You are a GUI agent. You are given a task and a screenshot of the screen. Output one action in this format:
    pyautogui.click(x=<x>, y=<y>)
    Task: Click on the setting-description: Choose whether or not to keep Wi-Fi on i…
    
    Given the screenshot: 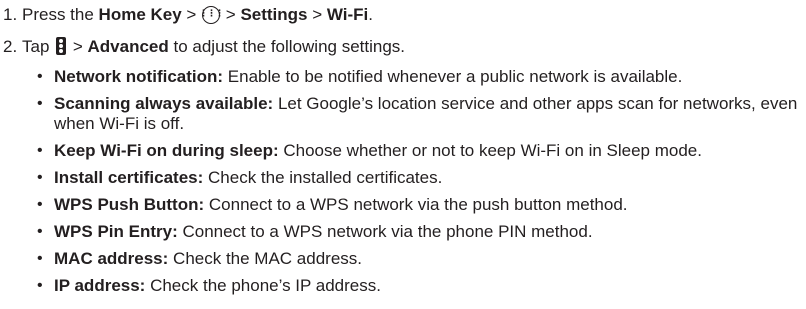 What is the action you would take?
    pyautogui.click(x=490, y=150)
    